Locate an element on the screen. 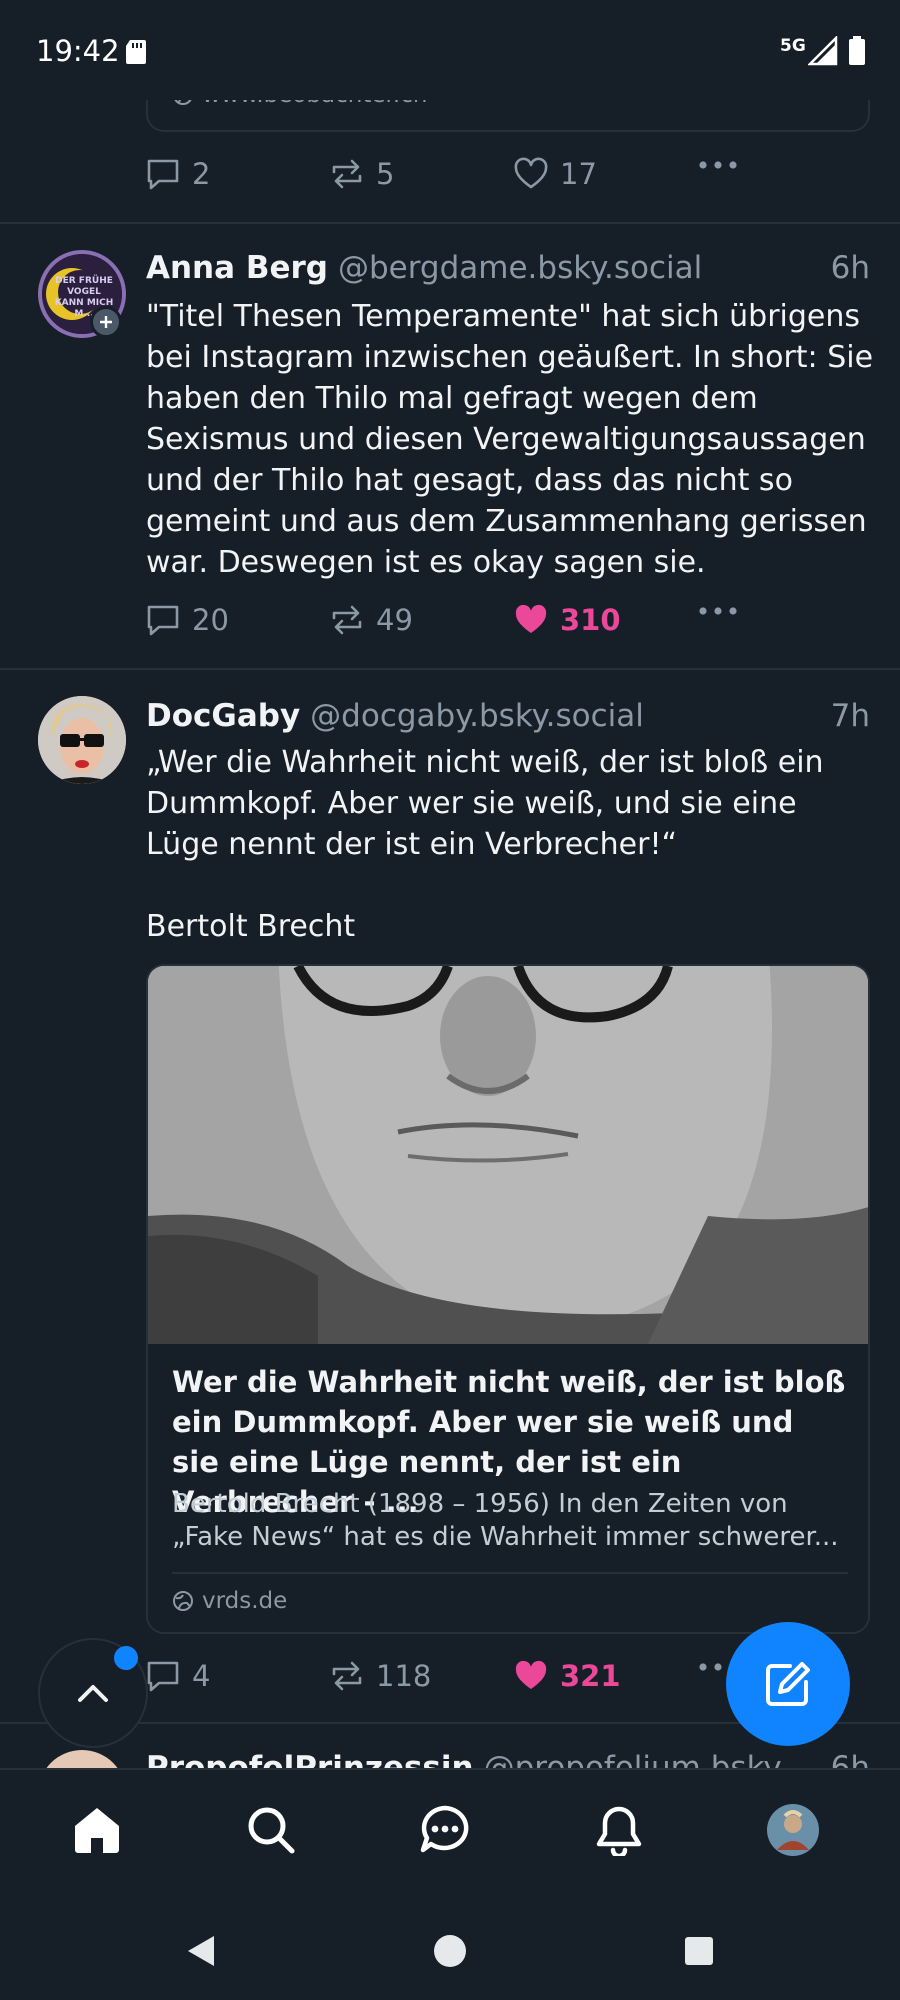 The height and width of the screenshot is (2000, 900). globe-icon is located at coordinates (183, 1601).